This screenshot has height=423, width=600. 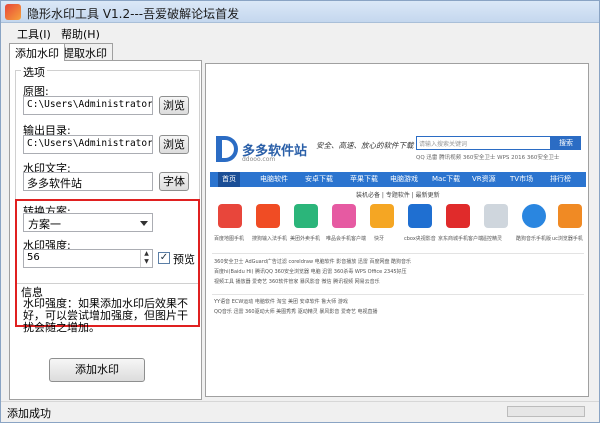 What do you see at coordinates (274, 179) in the screenshot?
I see `site-nav-item: 电脑软件` at bounding box center [274, 179].